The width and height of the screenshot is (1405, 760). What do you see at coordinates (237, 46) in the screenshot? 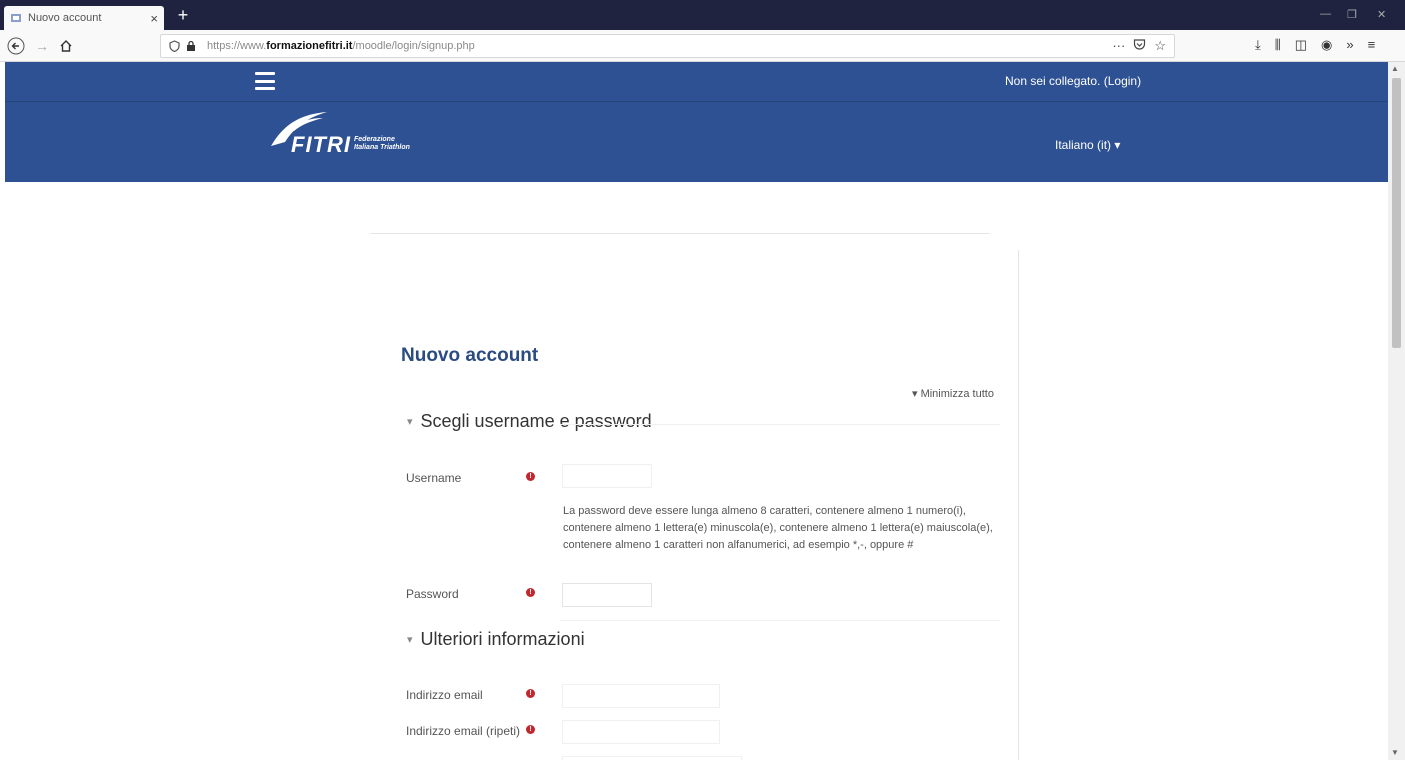
I see `url-prefix: https://www.` at bounding box center [237, 46].